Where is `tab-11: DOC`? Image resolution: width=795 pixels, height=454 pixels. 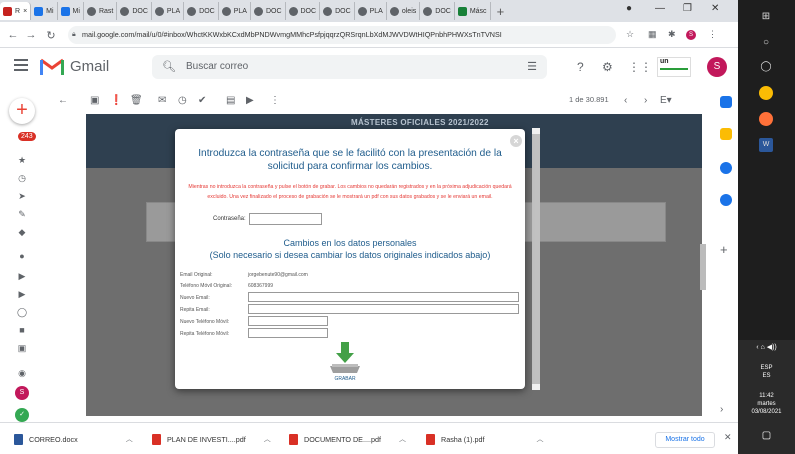
tab-11: DOC is located at coordinates (337, 11).